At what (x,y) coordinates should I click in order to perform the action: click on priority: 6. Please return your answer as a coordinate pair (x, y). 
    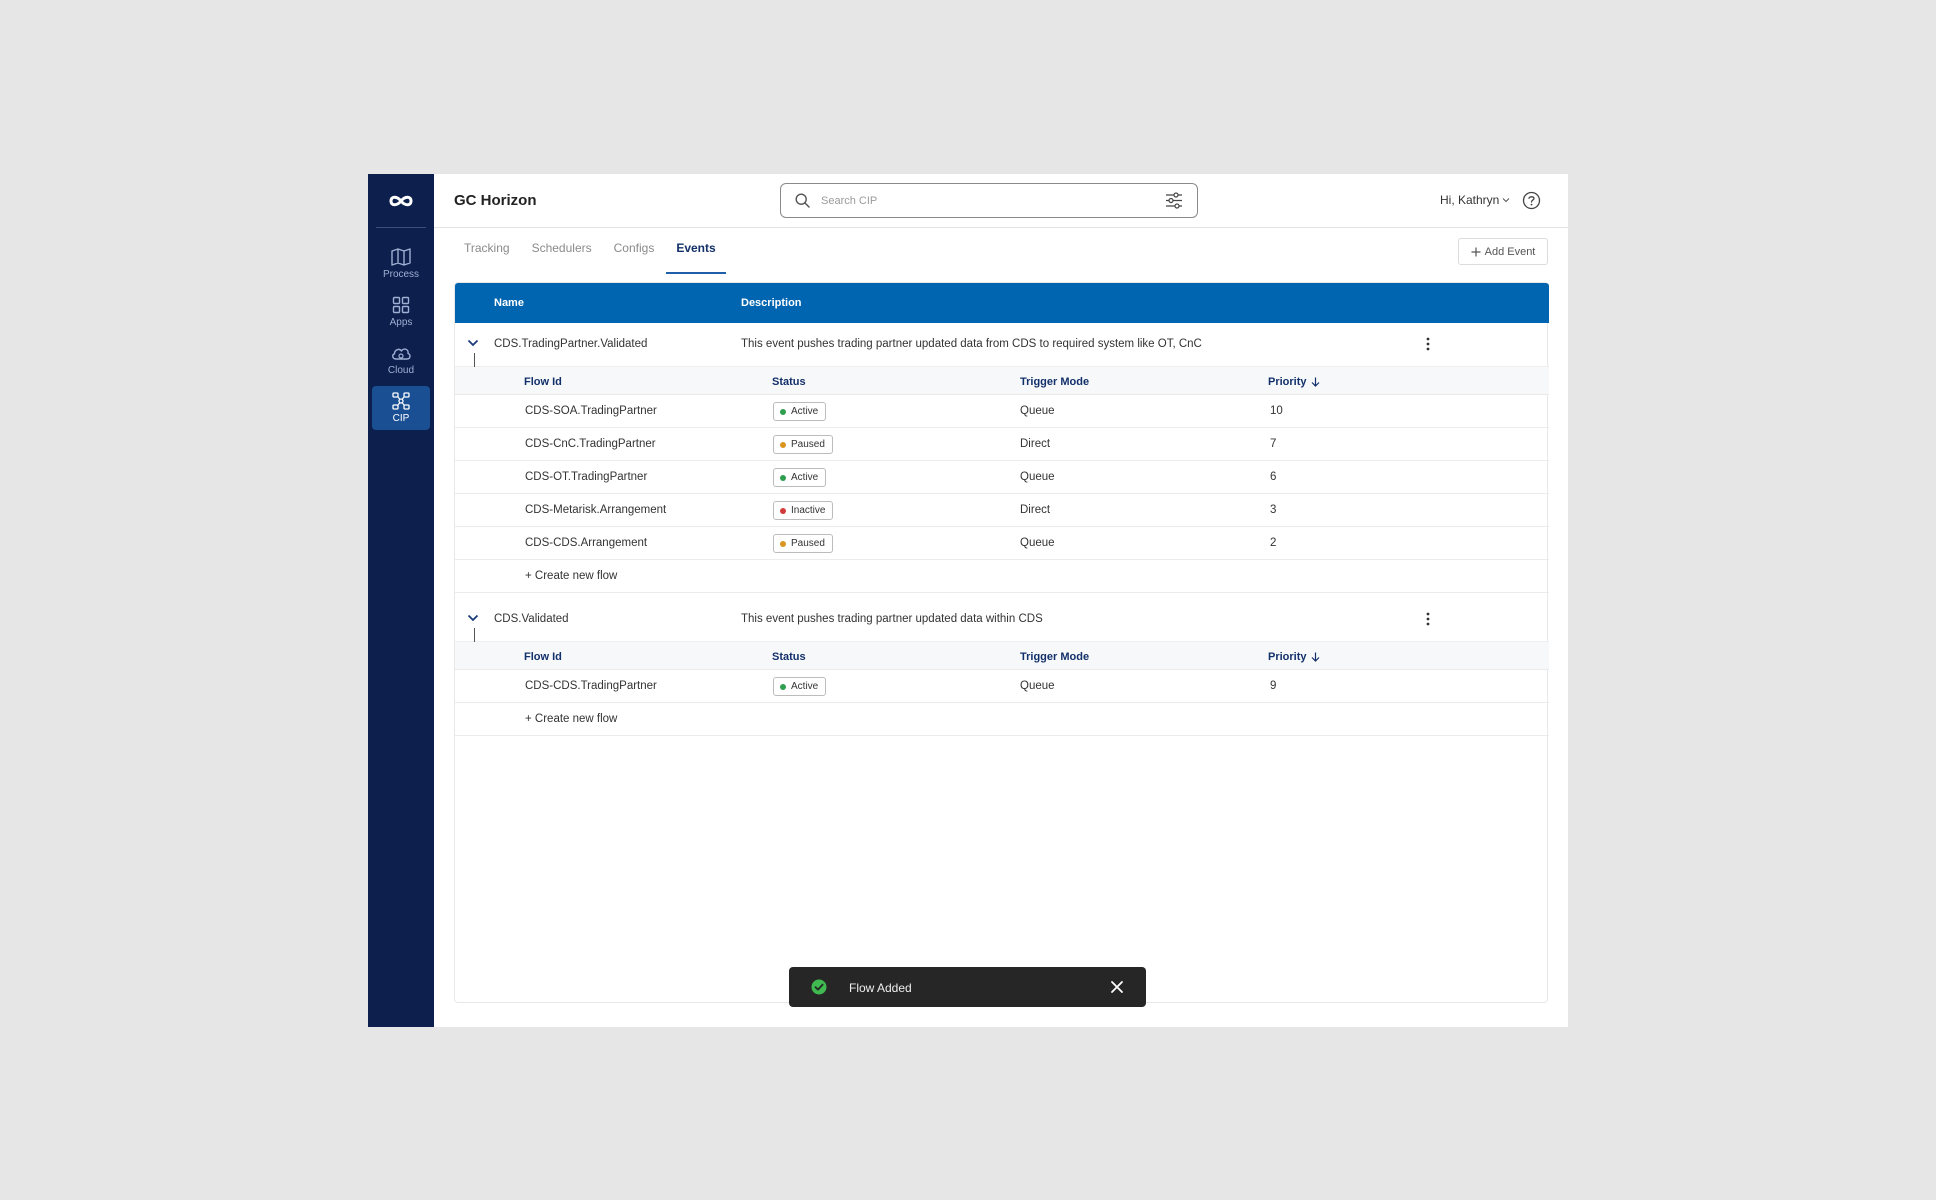
    Looking at the image, I should click on (1273, 477).